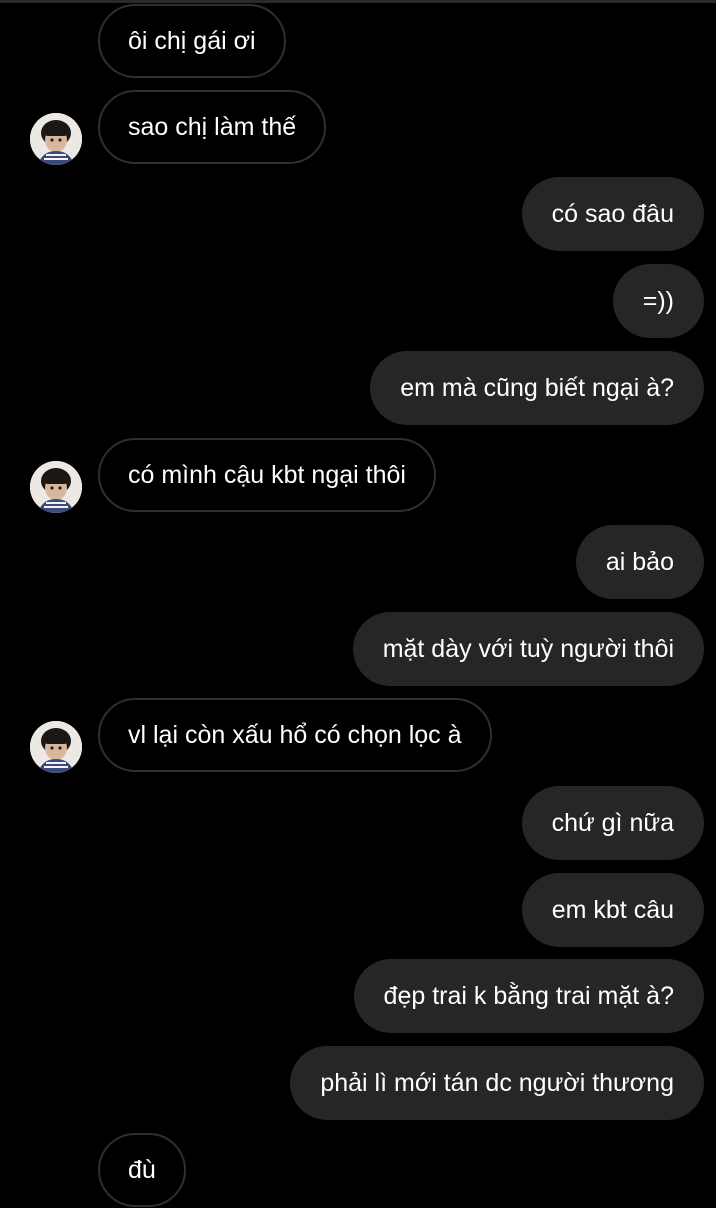 This screenshot has height=1208, width=716. Describe the element at coordinates (497, 1083) in the screenshot. I see `message-bubble-outgoing: phải lì mới tán dc người thương` at that location.